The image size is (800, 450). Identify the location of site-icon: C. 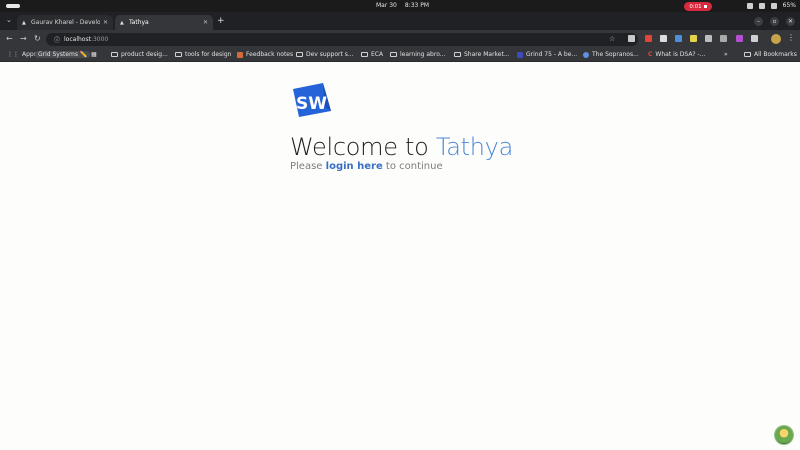
(650, 54).